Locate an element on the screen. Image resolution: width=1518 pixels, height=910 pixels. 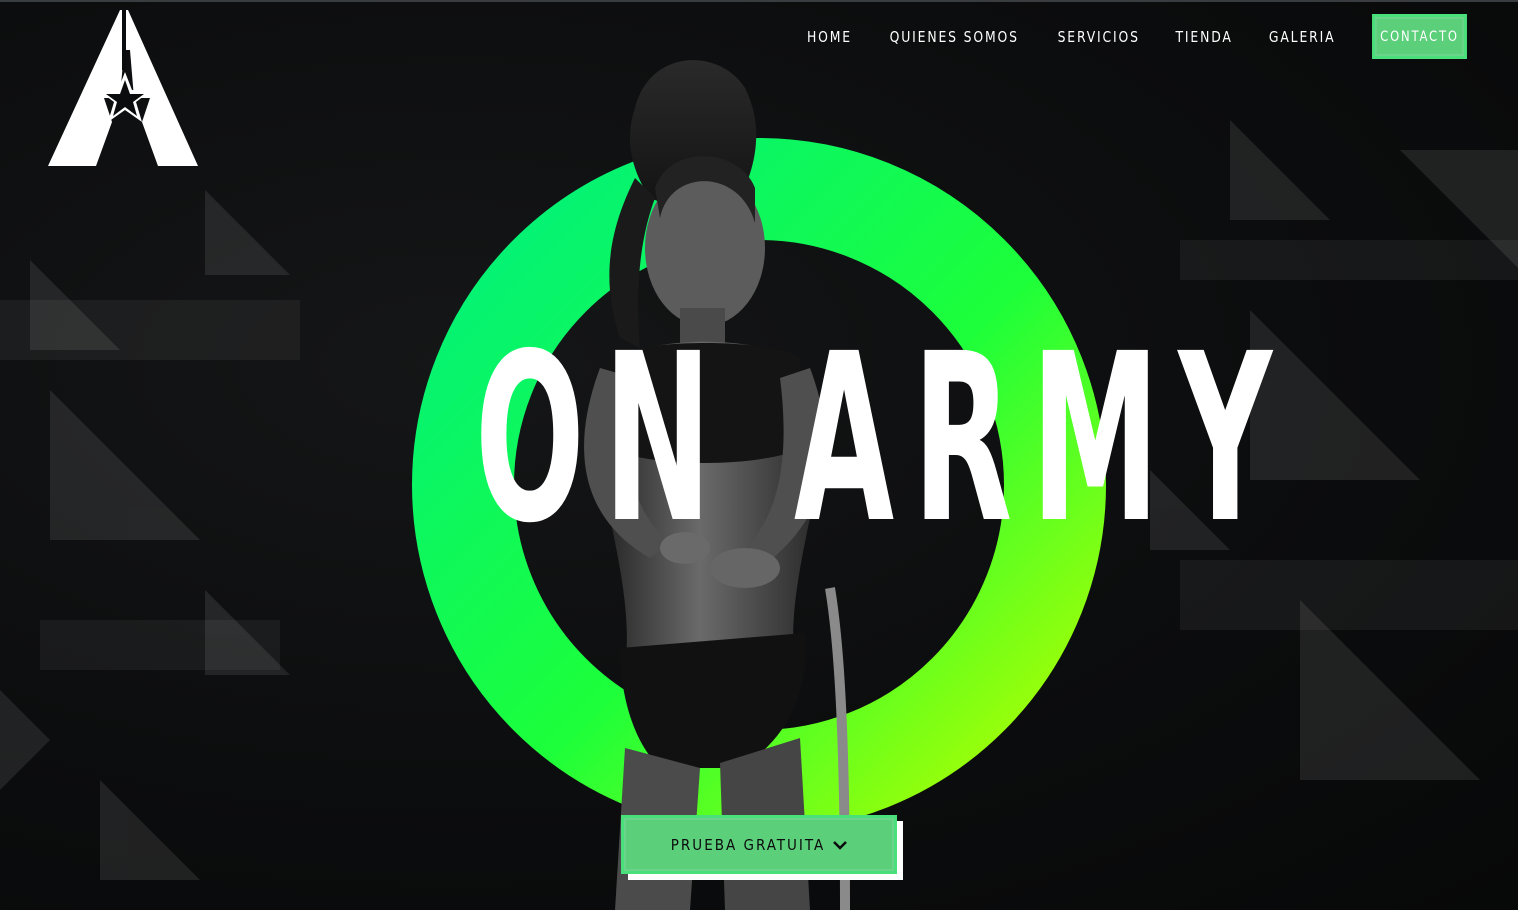
nav-item-quienes-somos: QUIENES SOMOS is located at coordinates (953, 37).